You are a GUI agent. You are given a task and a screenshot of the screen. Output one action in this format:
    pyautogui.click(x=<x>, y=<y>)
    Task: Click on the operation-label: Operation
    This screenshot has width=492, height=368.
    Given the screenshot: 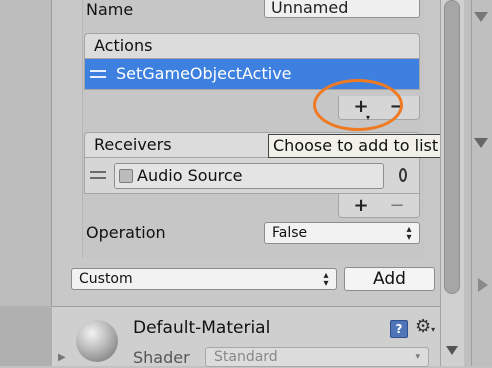 What is the action you would take?
    pyautogui.click(x=126, y=232)
    